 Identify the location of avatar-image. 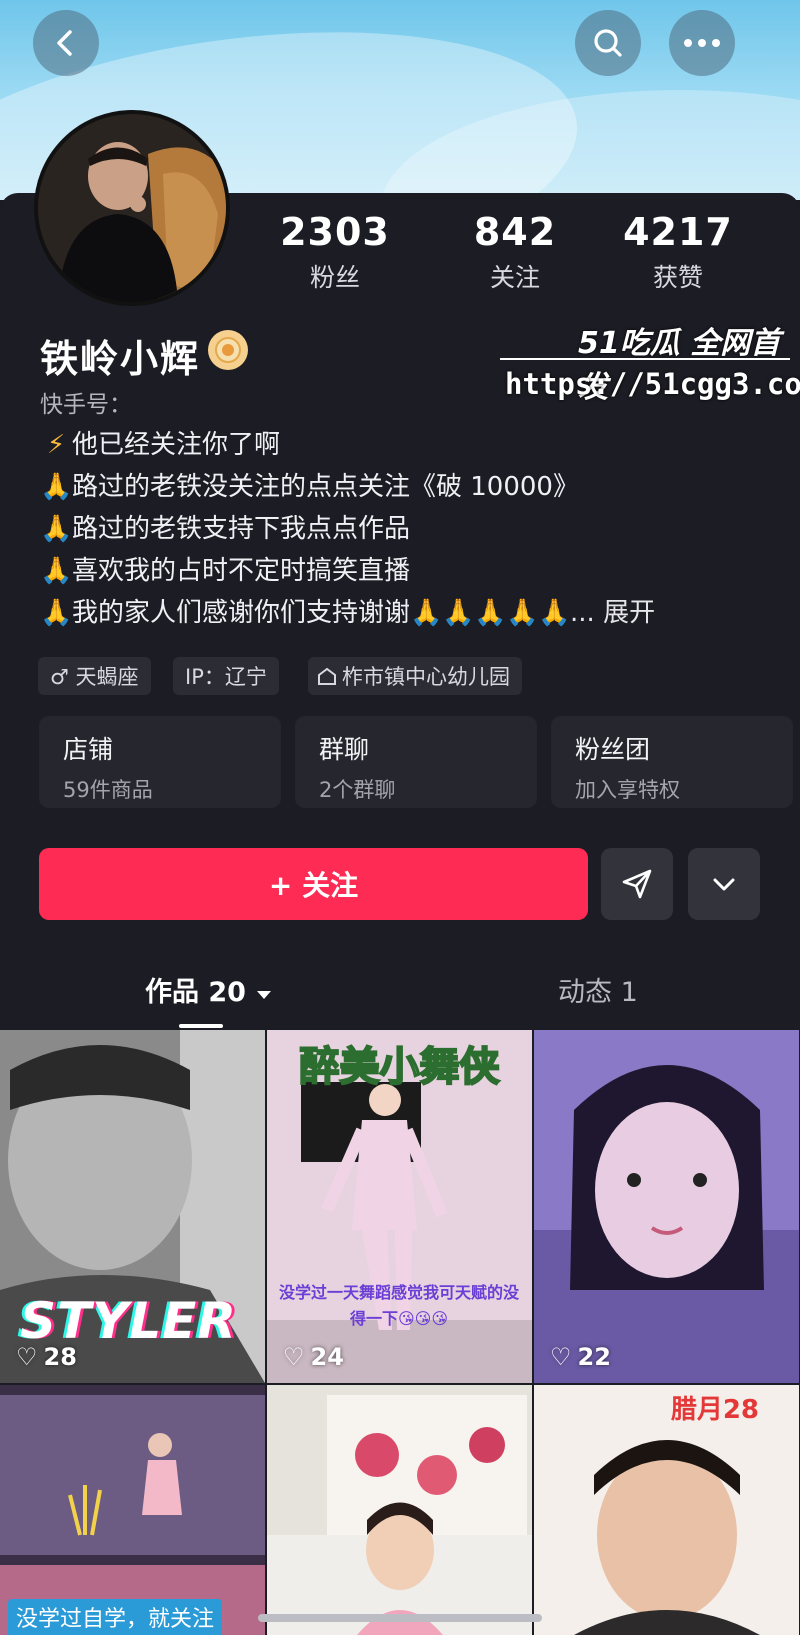
(132, 208).